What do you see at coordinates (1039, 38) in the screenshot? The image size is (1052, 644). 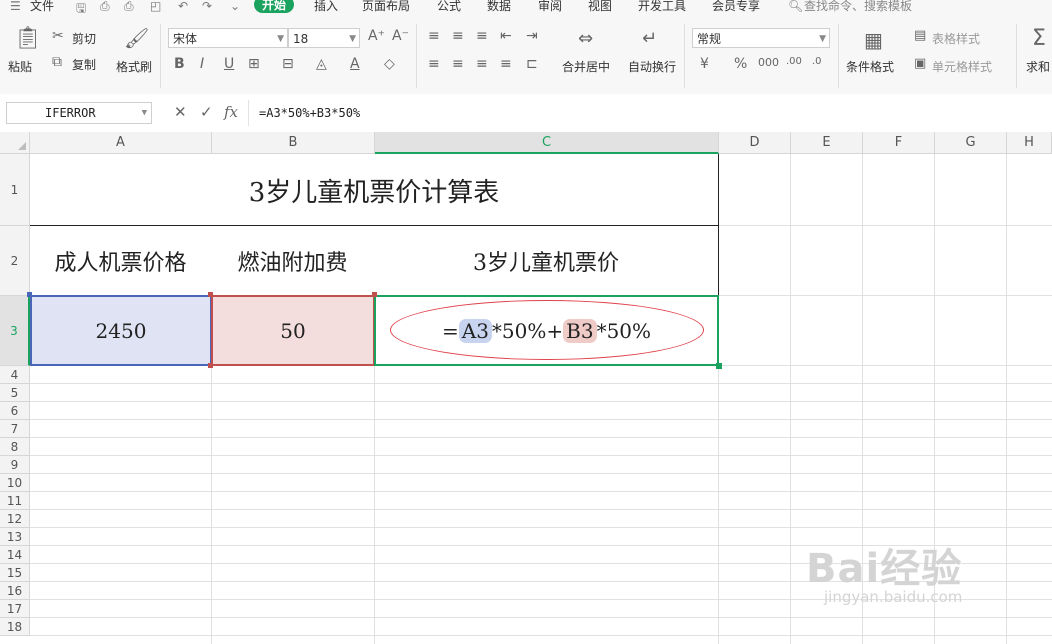 I see `sum-icon: Σ` at bounding box center [1039, 38].